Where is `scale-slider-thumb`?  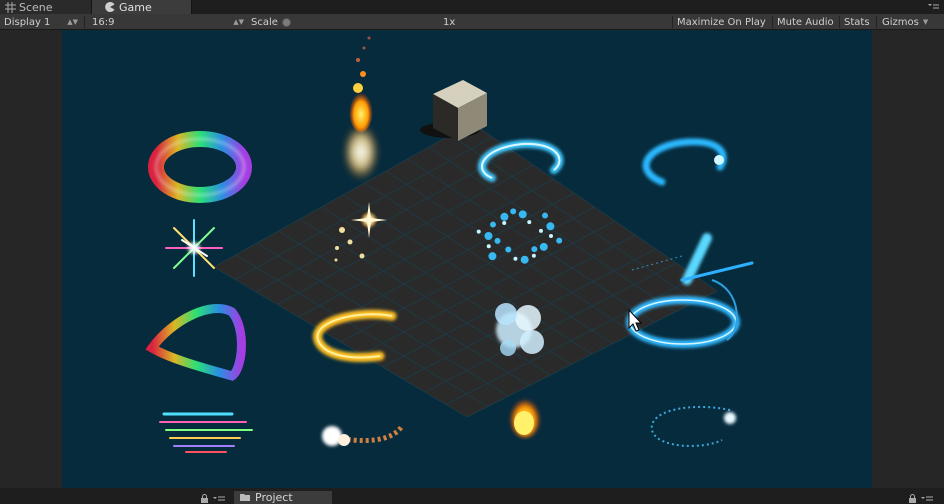
scale-slider-thumb is located at coordinates (286, 22).